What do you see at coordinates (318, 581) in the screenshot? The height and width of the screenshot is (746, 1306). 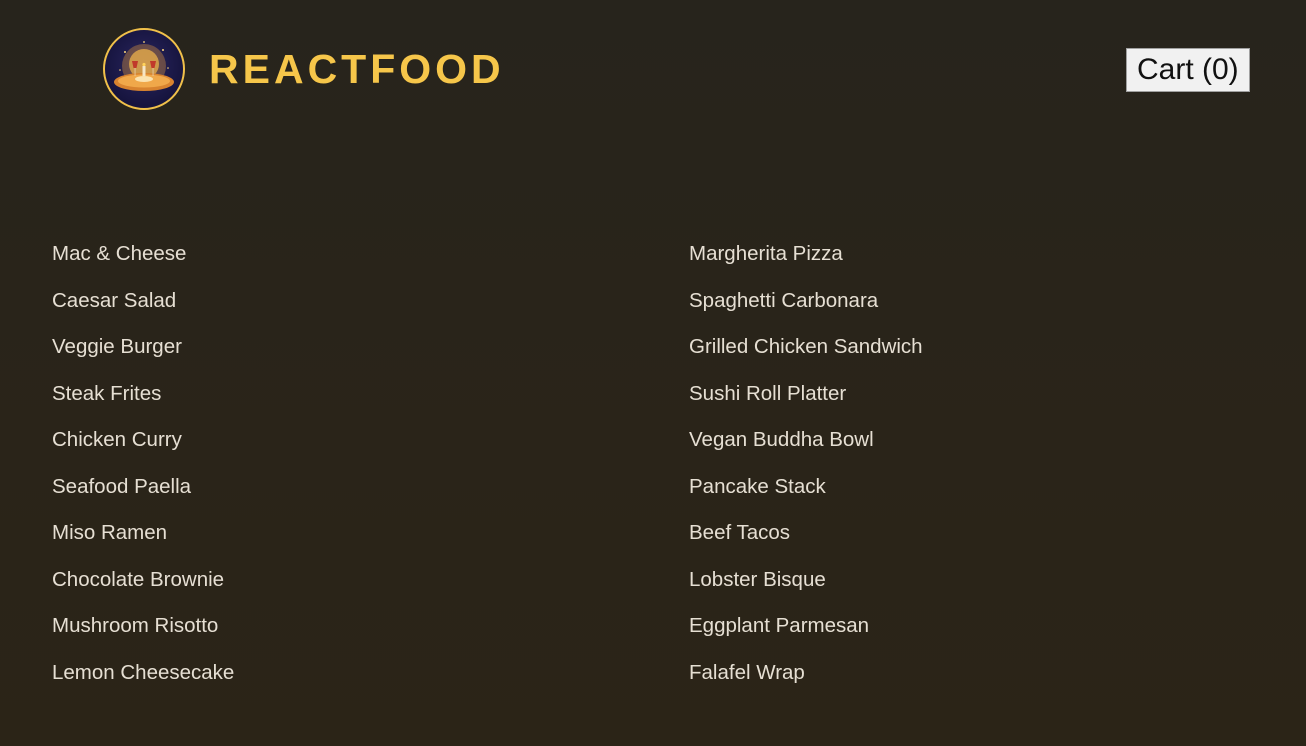 I see `meal-item: Chocolate Brownie` at bounding box center [318, 581].